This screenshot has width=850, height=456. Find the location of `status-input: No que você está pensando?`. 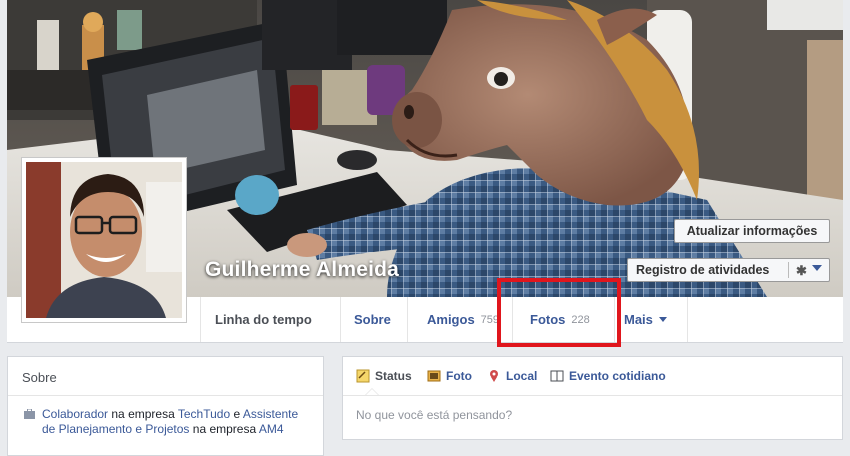

status-input: No que você está pensando? is located at coordinates (434, 415).